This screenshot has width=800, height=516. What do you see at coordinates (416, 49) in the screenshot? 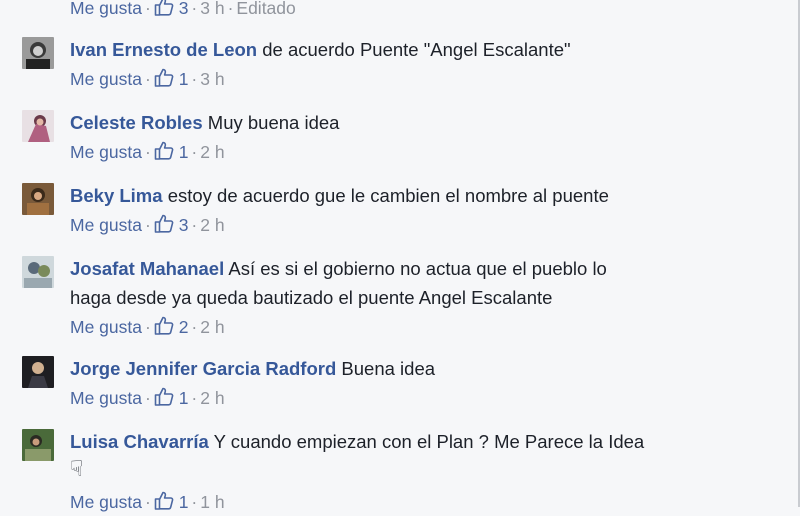
I see `comment-message: de acuerdo Puente "Angel Escalante"` at bounding box center [416, 49].